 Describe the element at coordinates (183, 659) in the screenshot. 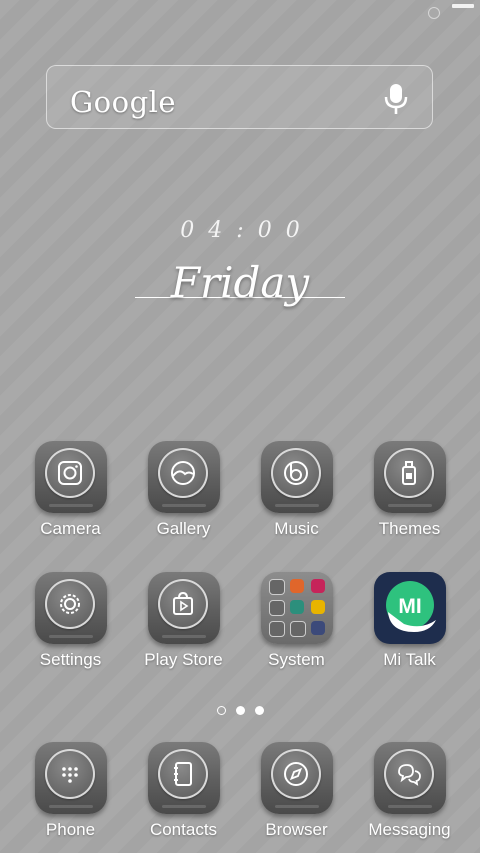

I see `app-label: Play Store` at that location.